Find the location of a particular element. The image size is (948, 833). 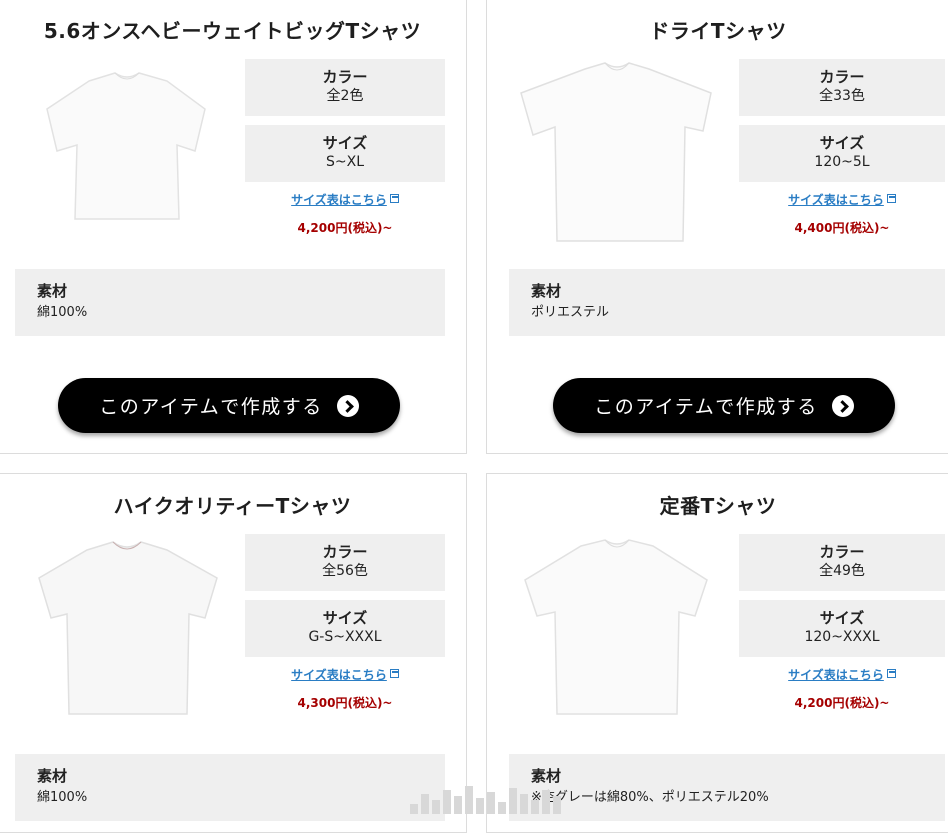

size-spec: サイズ S~XL is located at coordinates (345, 153).